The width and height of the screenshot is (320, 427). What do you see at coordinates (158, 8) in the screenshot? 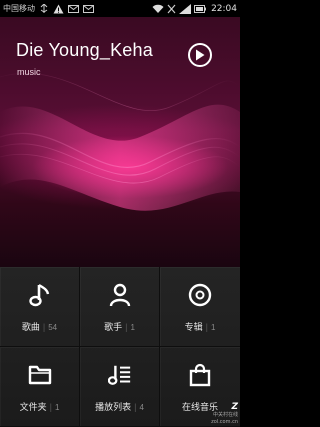
I see `wifi-icon` at bounding box center [158, 8].